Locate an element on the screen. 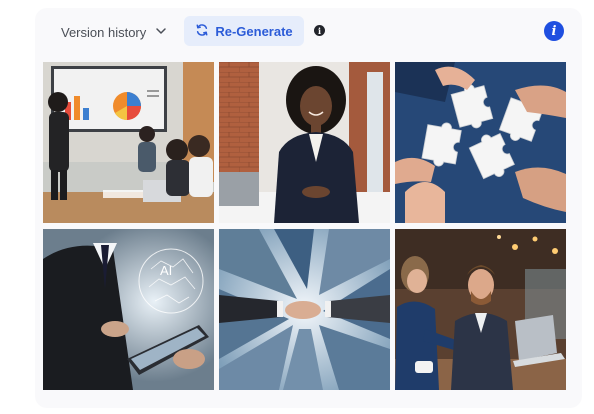  image-tile-4: AI is located at coordinates (128, 309).